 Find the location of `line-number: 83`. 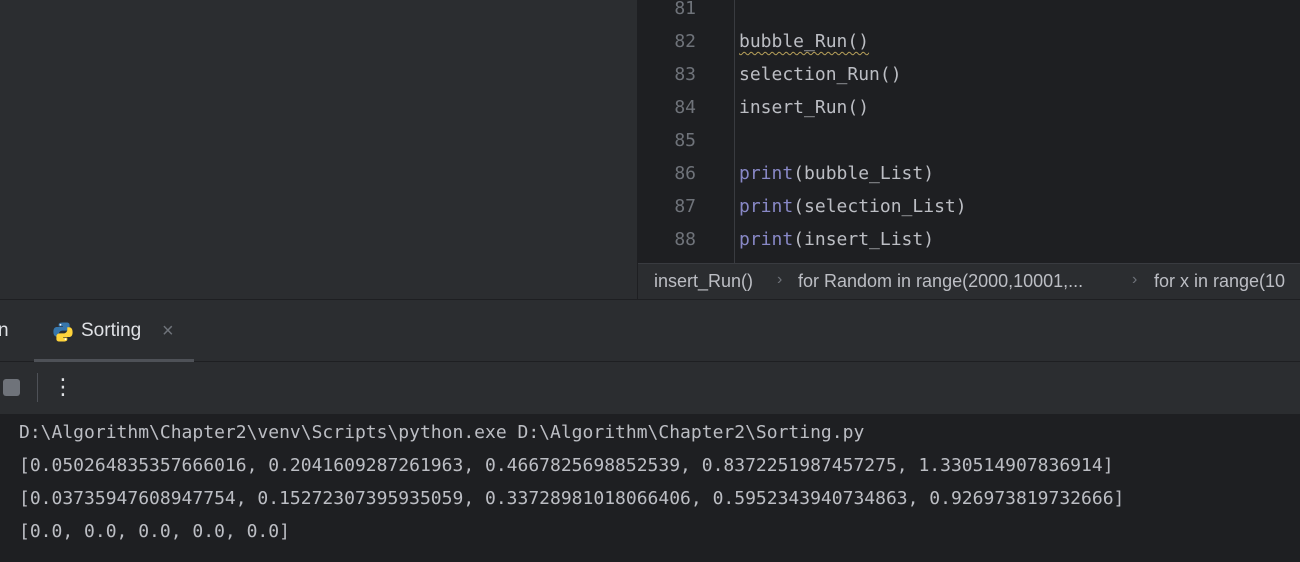

line-number: 83 is located at coordinates (685, 74).